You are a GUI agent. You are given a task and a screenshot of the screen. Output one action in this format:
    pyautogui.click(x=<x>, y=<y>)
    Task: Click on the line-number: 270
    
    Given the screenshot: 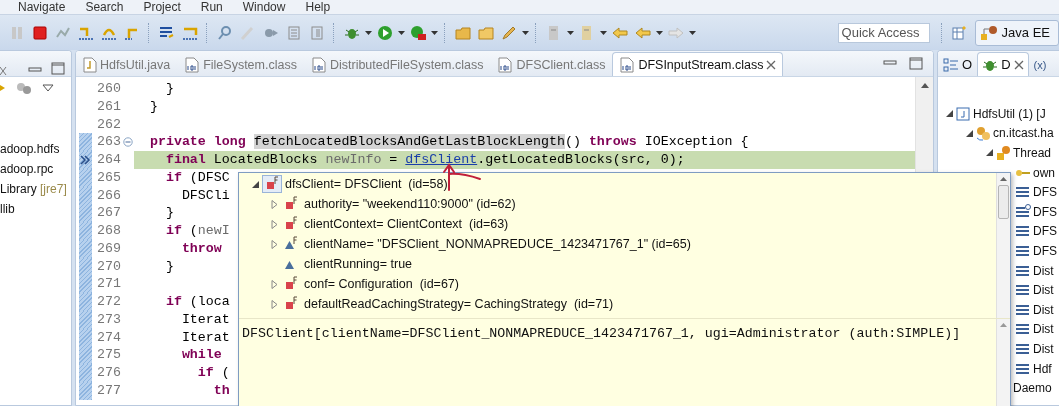 What is the action you would take?
    pyautogui.click(x=108, y=266)
    